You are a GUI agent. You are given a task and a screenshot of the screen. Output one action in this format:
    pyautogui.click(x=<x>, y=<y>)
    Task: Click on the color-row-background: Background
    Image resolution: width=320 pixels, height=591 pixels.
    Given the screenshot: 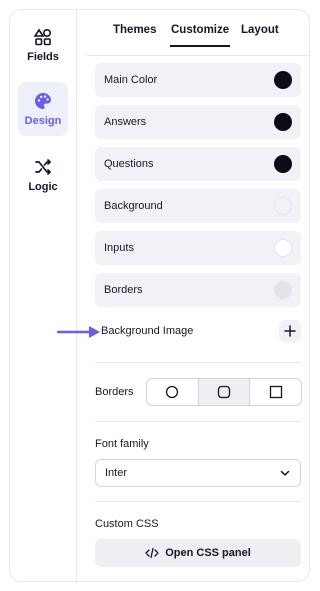 What is the action you would take?
    pyautogui.click(x=198, y=206)
    